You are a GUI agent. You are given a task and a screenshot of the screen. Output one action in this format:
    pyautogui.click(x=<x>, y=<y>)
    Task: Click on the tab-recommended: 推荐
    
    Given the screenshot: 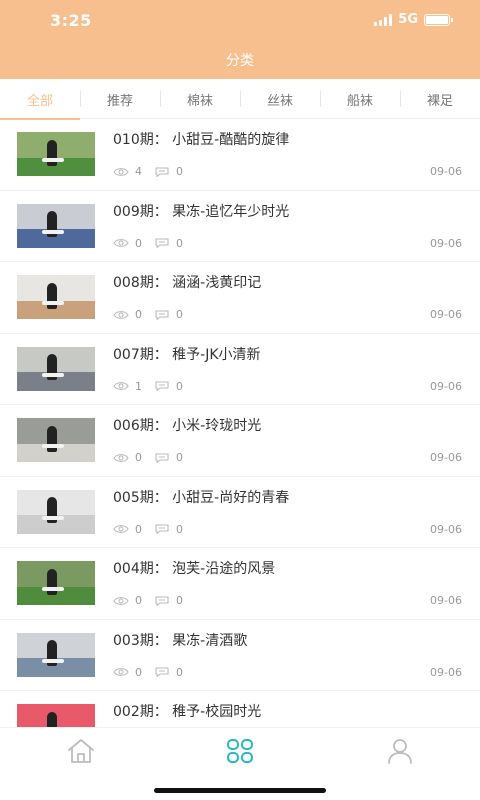 What is the action you would take?
    pyautogui.click(x=120, y=99)
    